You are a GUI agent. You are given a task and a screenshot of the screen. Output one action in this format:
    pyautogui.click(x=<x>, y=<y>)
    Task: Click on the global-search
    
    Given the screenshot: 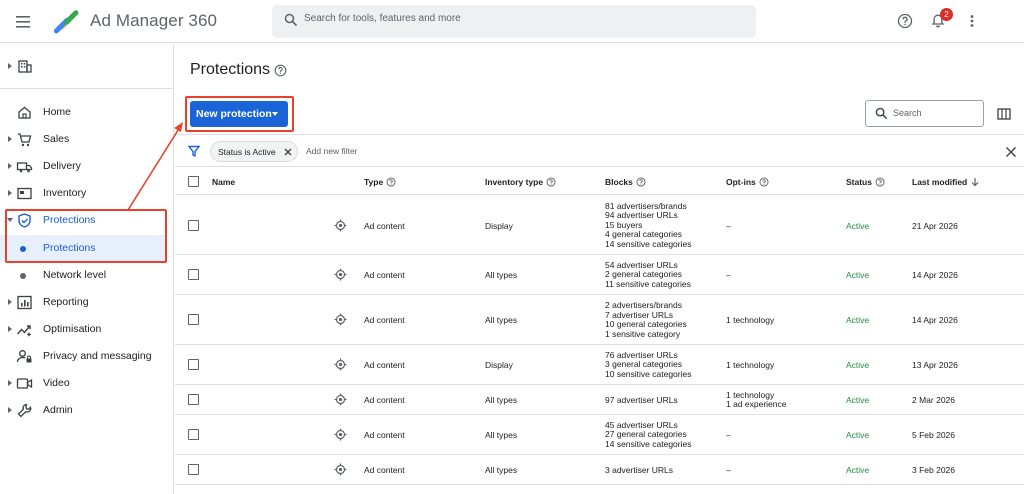 What is the action you would take?
    pyautogui.click(x=514, y=21)
    